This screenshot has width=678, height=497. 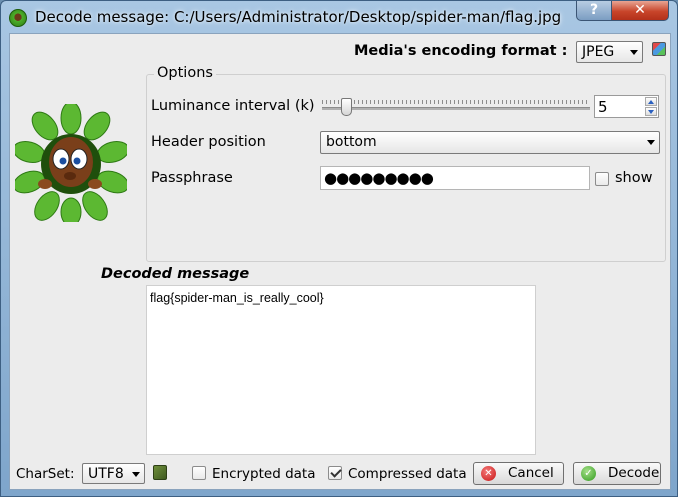 I want to click on spin-buttons, so click(x=651, y=106).